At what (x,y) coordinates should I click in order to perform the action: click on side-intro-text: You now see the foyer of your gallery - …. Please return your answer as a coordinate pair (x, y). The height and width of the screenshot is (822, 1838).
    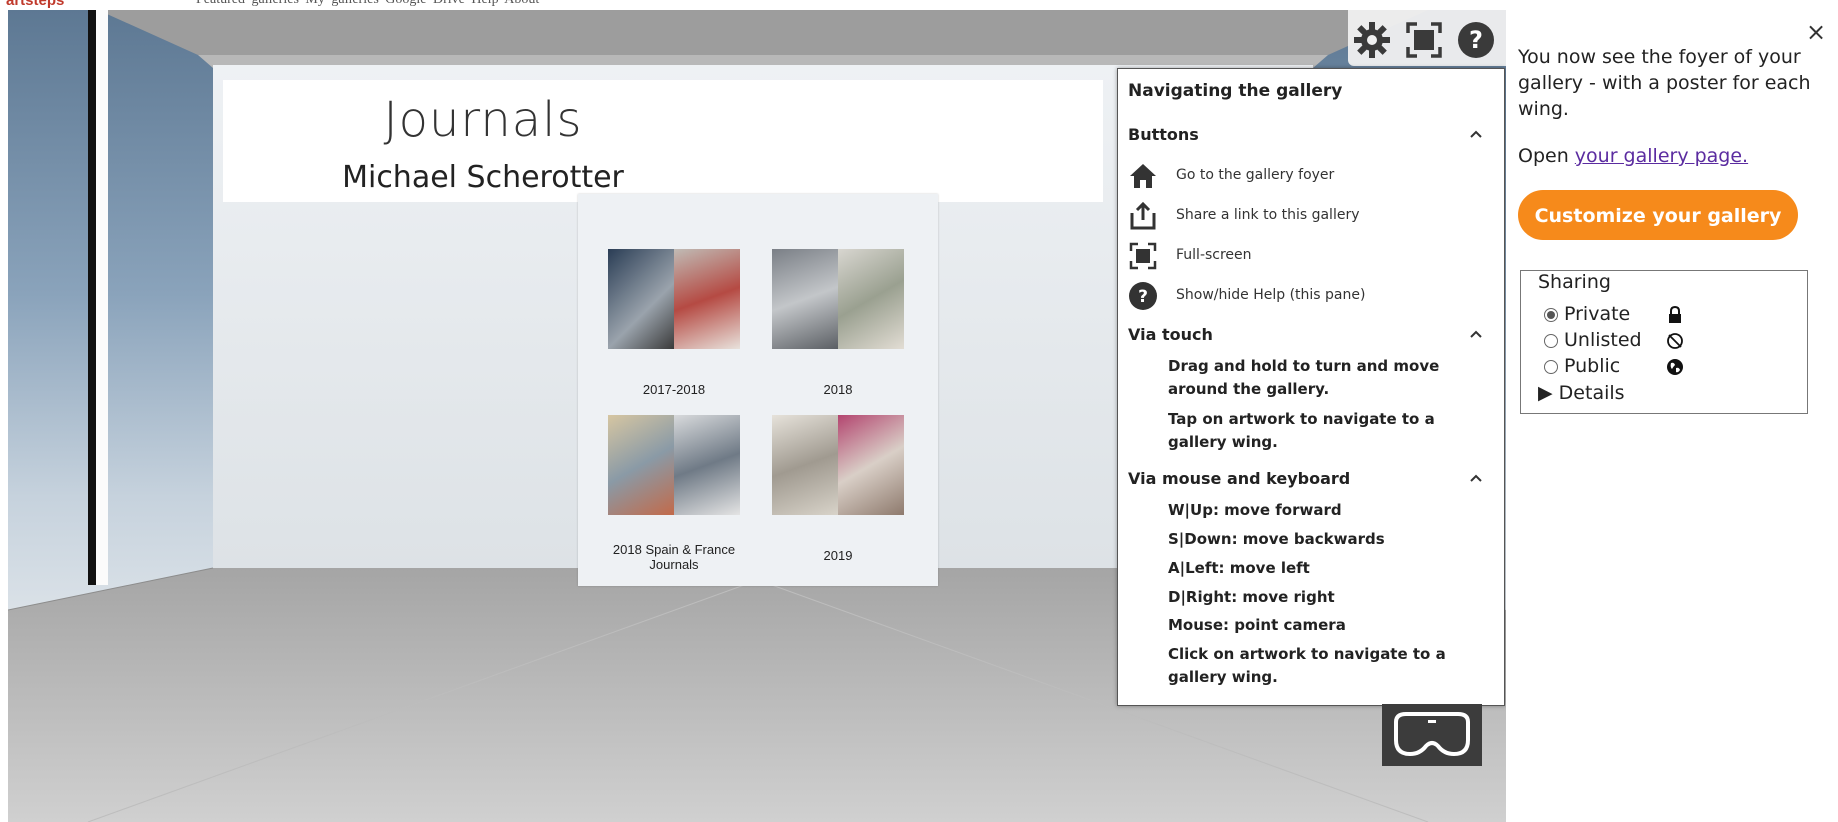
    Looking at the image, I should click on (1664, 83).